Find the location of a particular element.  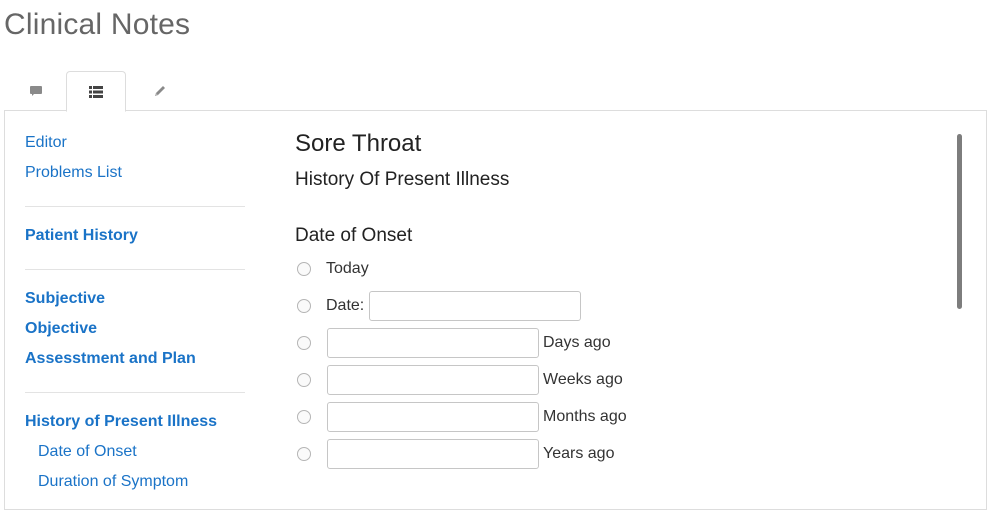

radio-years is located at coordinates (304, 454).